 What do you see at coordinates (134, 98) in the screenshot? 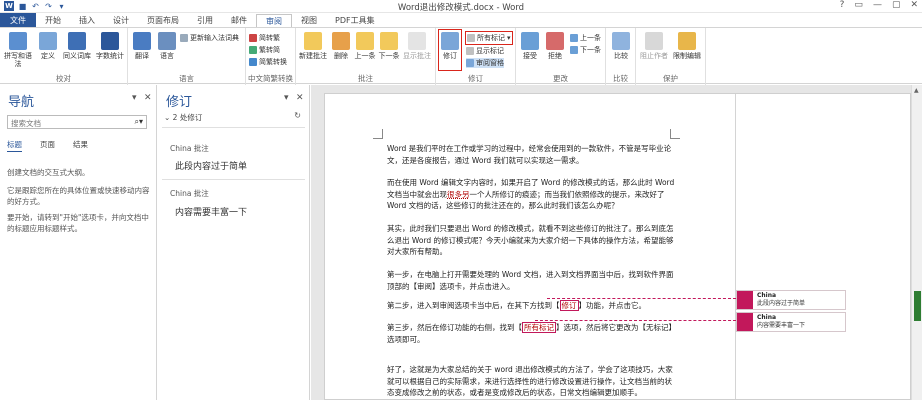
I see `nav-options-icon: ▾` at bounding box center [134, 98].